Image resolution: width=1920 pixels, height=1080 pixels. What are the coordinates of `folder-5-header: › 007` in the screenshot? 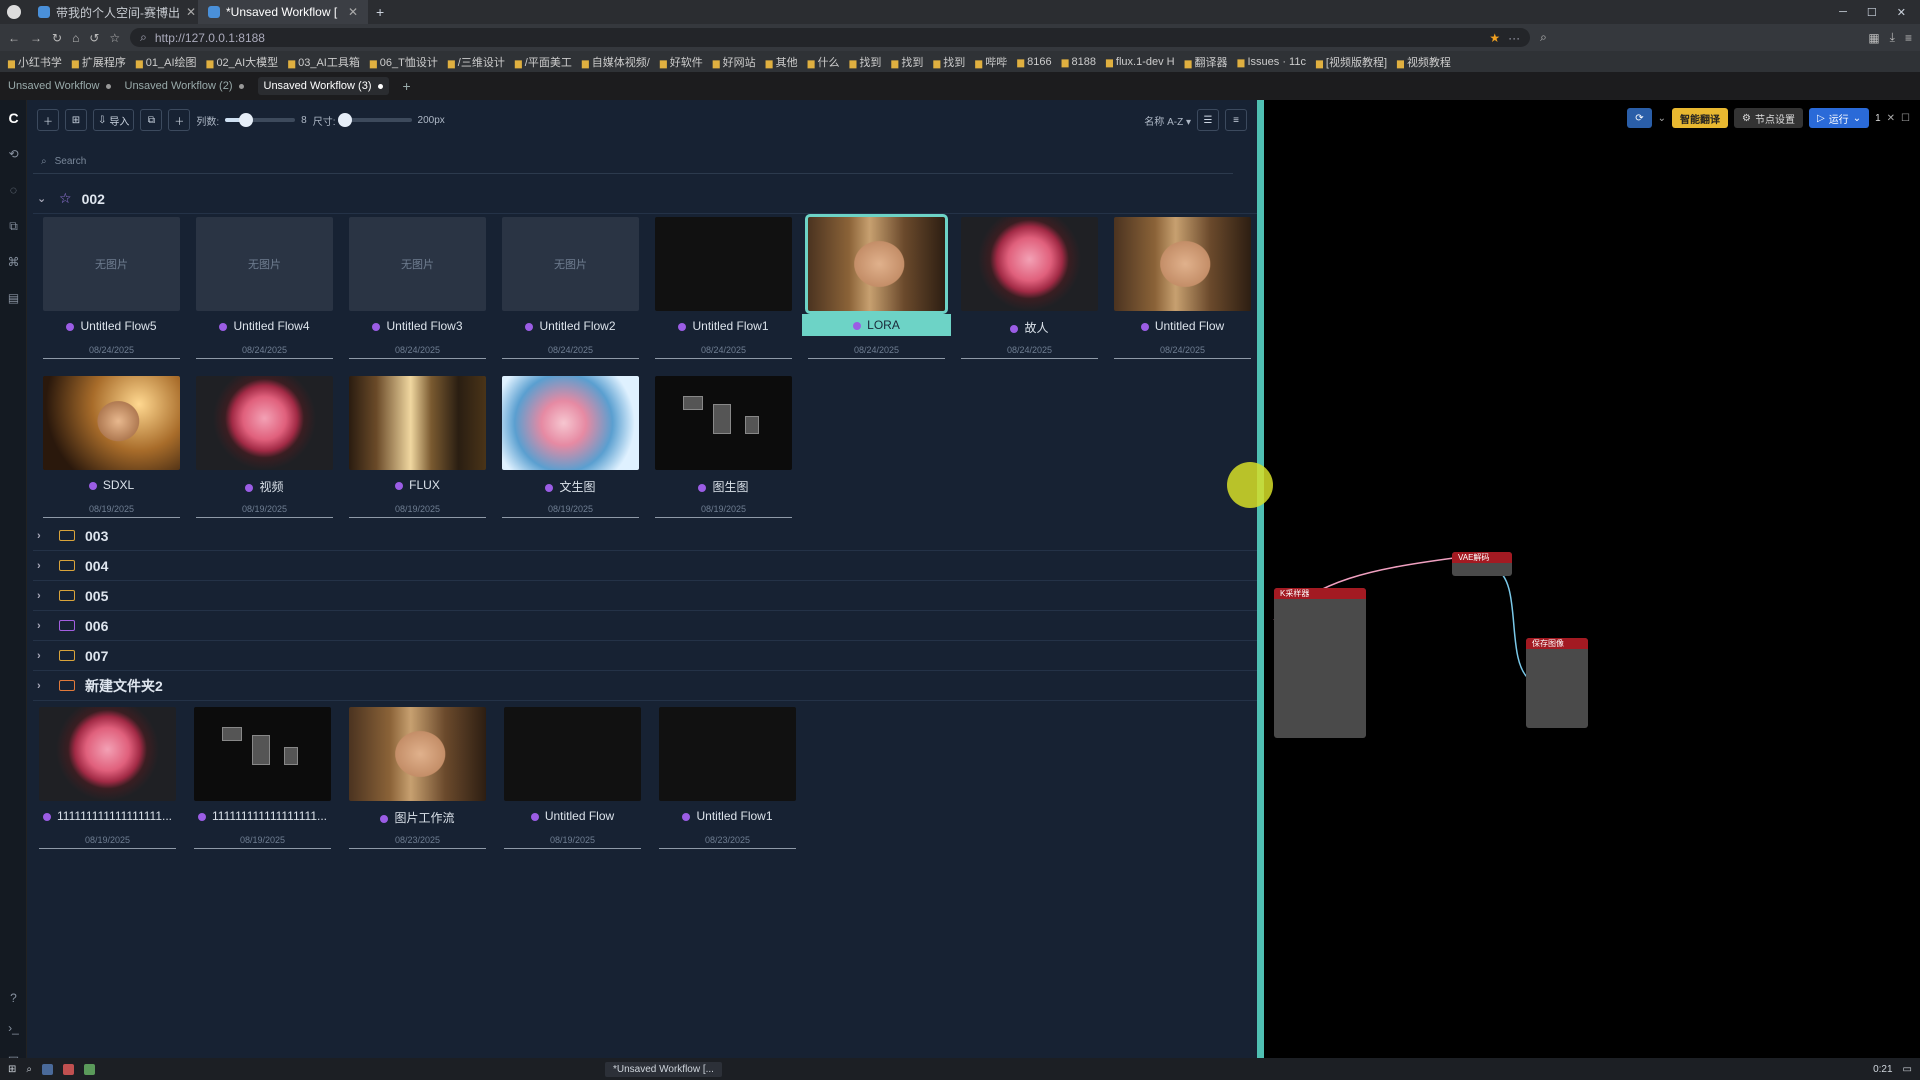 It's located at (645, 656).